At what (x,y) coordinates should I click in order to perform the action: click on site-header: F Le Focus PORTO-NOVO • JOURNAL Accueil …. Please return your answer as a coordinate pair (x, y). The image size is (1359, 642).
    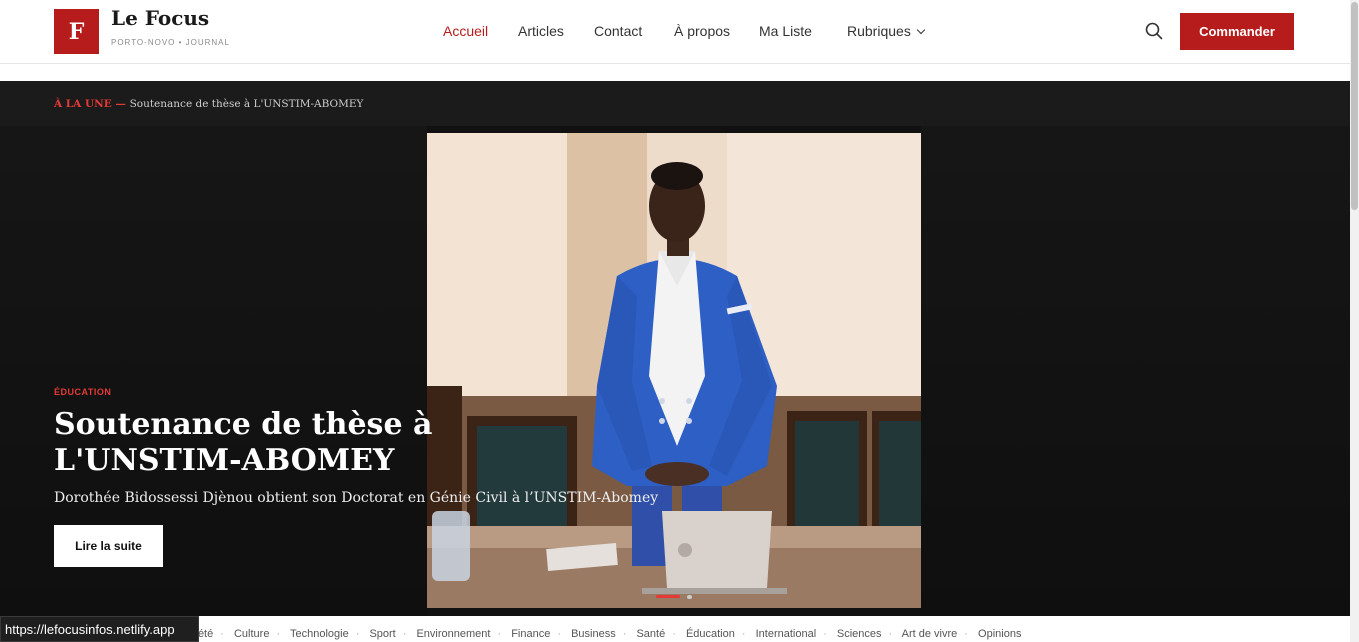
    Looking at the image, I should click on (675, 32).